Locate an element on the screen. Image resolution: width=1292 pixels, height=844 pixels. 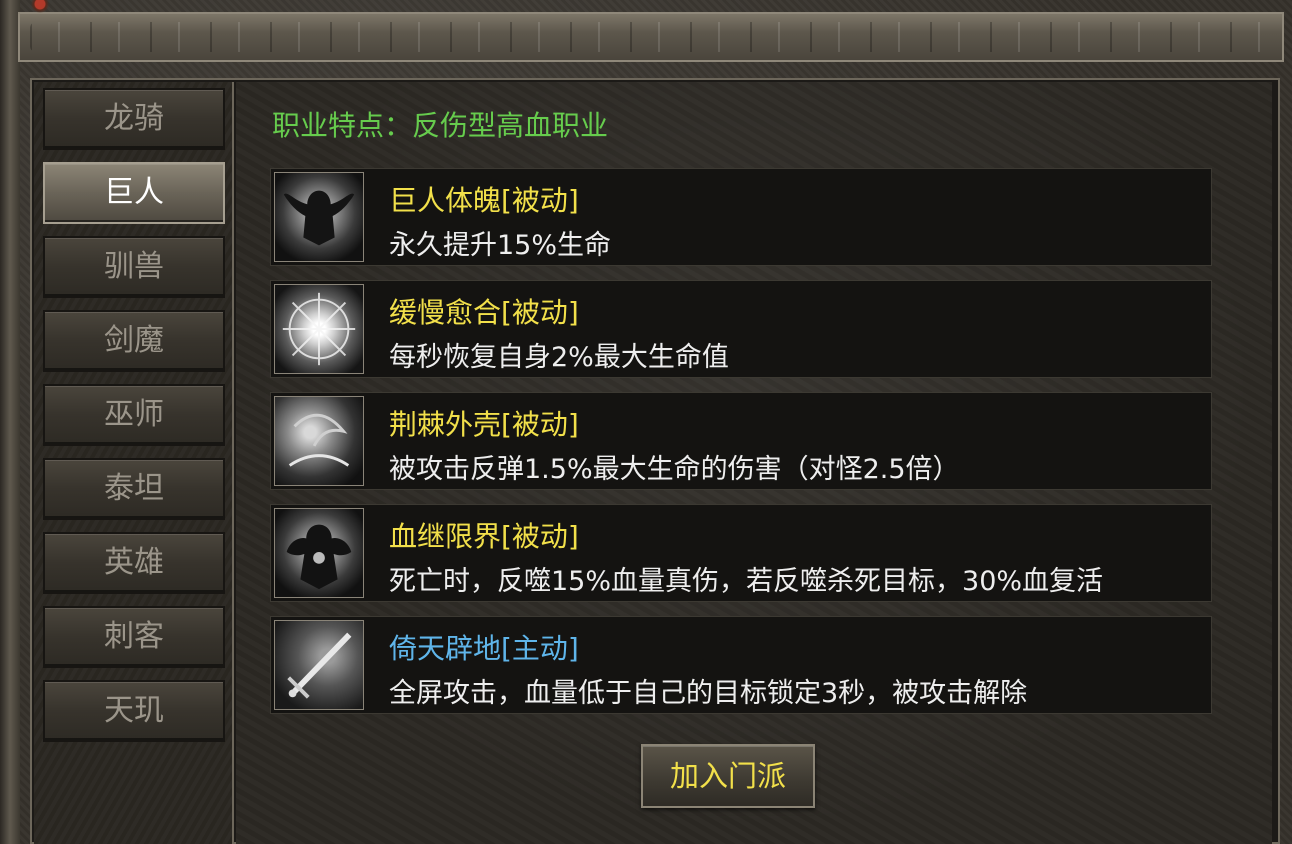
radiant-heal-icon is located at coordinates (319, 329).